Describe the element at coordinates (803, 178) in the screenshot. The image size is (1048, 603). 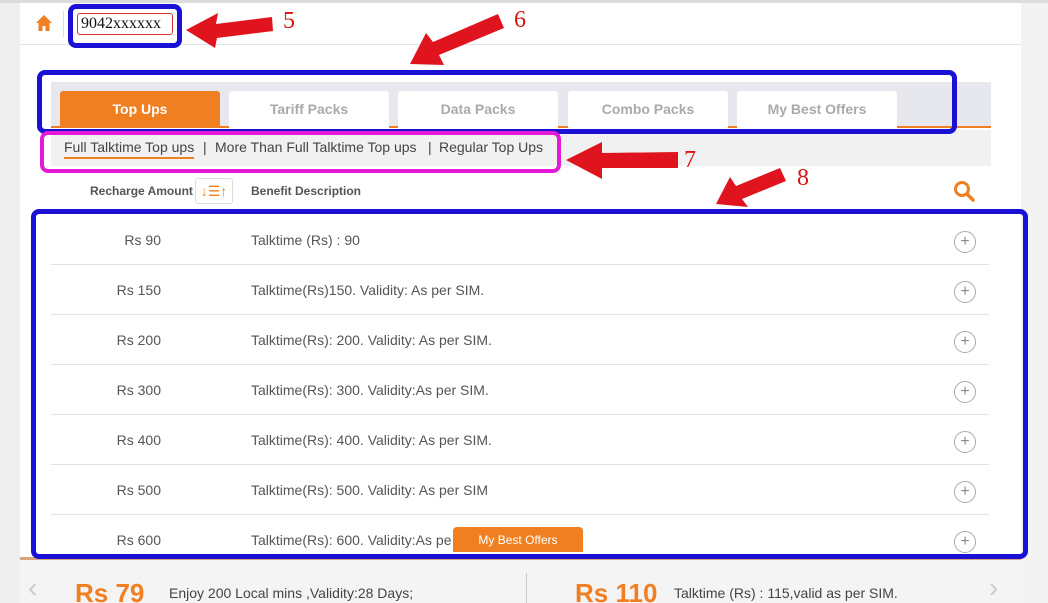
I see `annotation-number-8: 8` at that location.